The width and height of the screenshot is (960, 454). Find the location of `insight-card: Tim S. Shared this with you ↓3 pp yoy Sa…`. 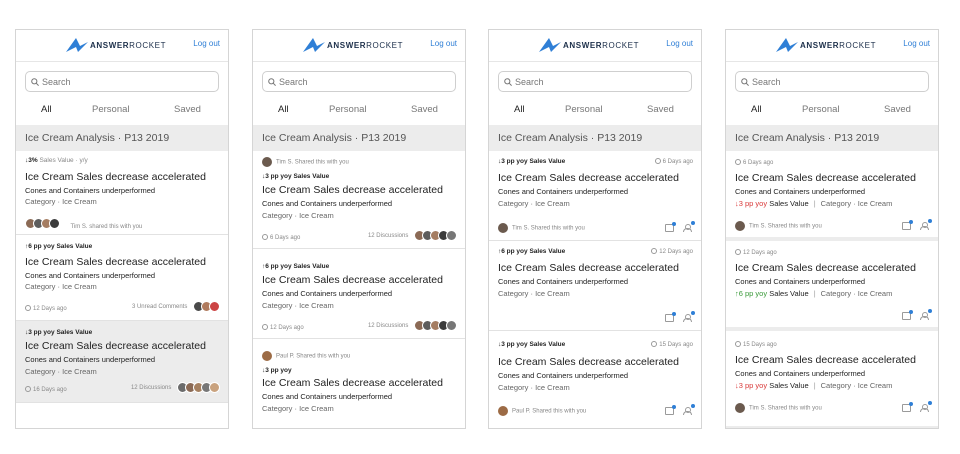

insight-card: Tim S. Shared this with you ↓3 pp yoy Sa… is located at coordinates (359, 200).